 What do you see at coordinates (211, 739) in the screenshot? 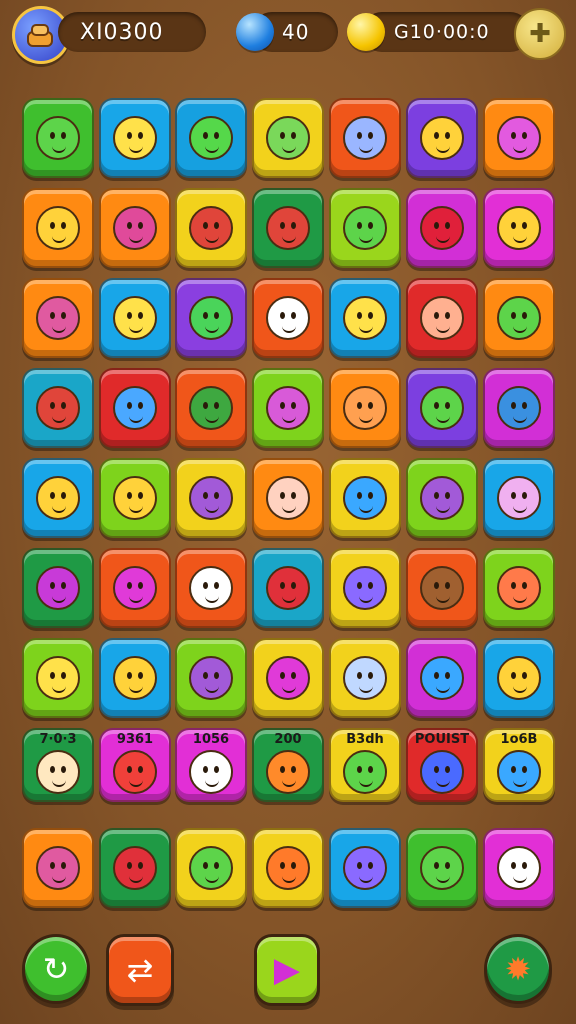
I see `tile-label: 1056` at bounding box center [211, 739].